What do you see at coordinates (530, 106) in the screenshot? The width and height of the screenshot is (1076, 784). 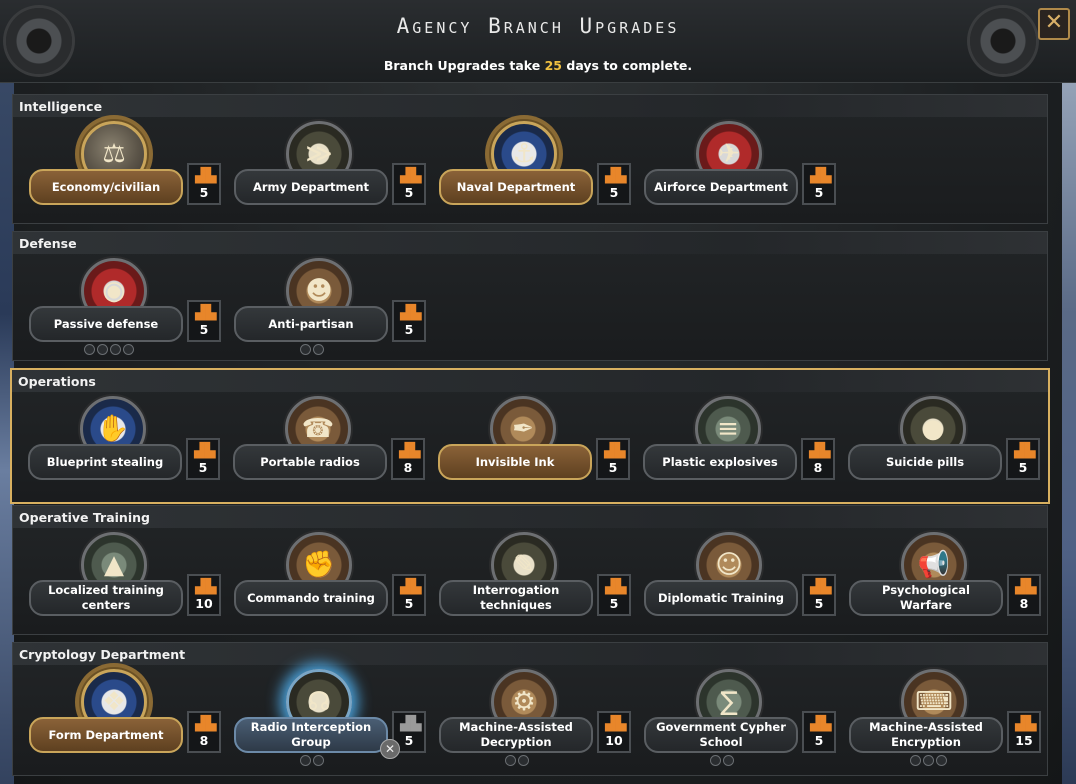 I see `section-header: Intelligence` at bounding box center [530, 106].